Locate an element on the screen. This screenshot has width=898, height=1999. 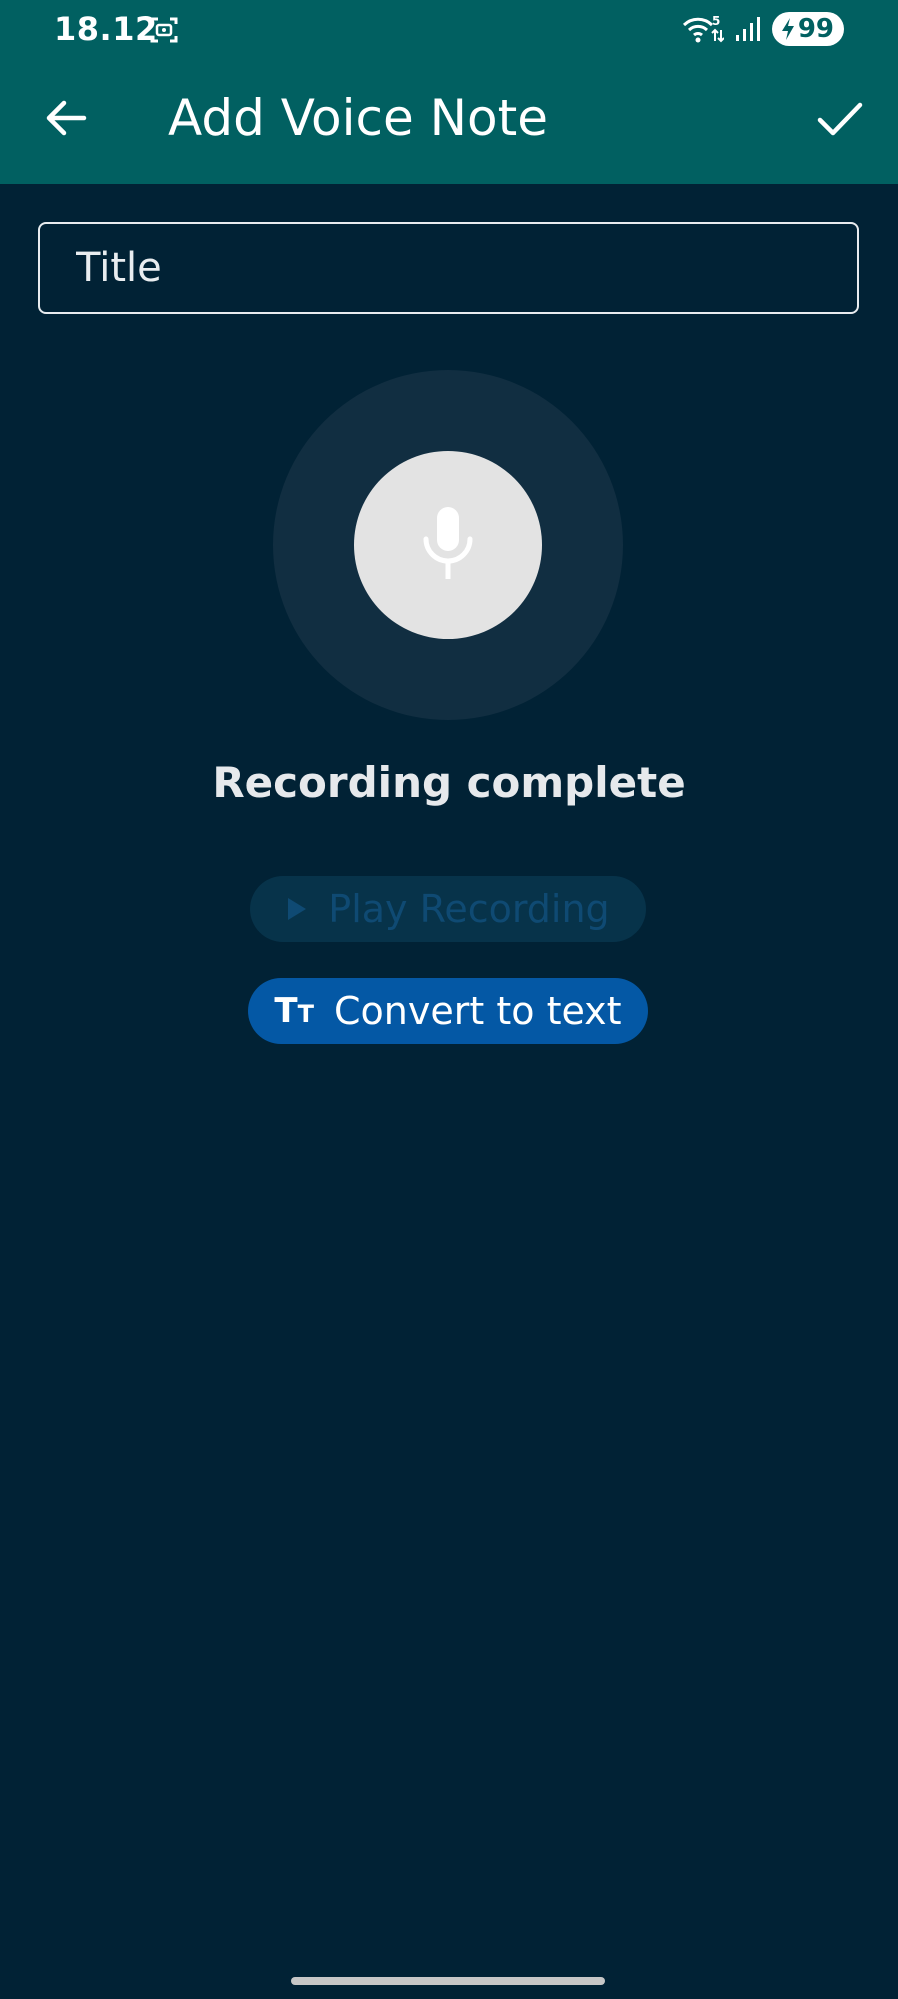
battery-indicator: 99 is located at coordinates (807, 29).